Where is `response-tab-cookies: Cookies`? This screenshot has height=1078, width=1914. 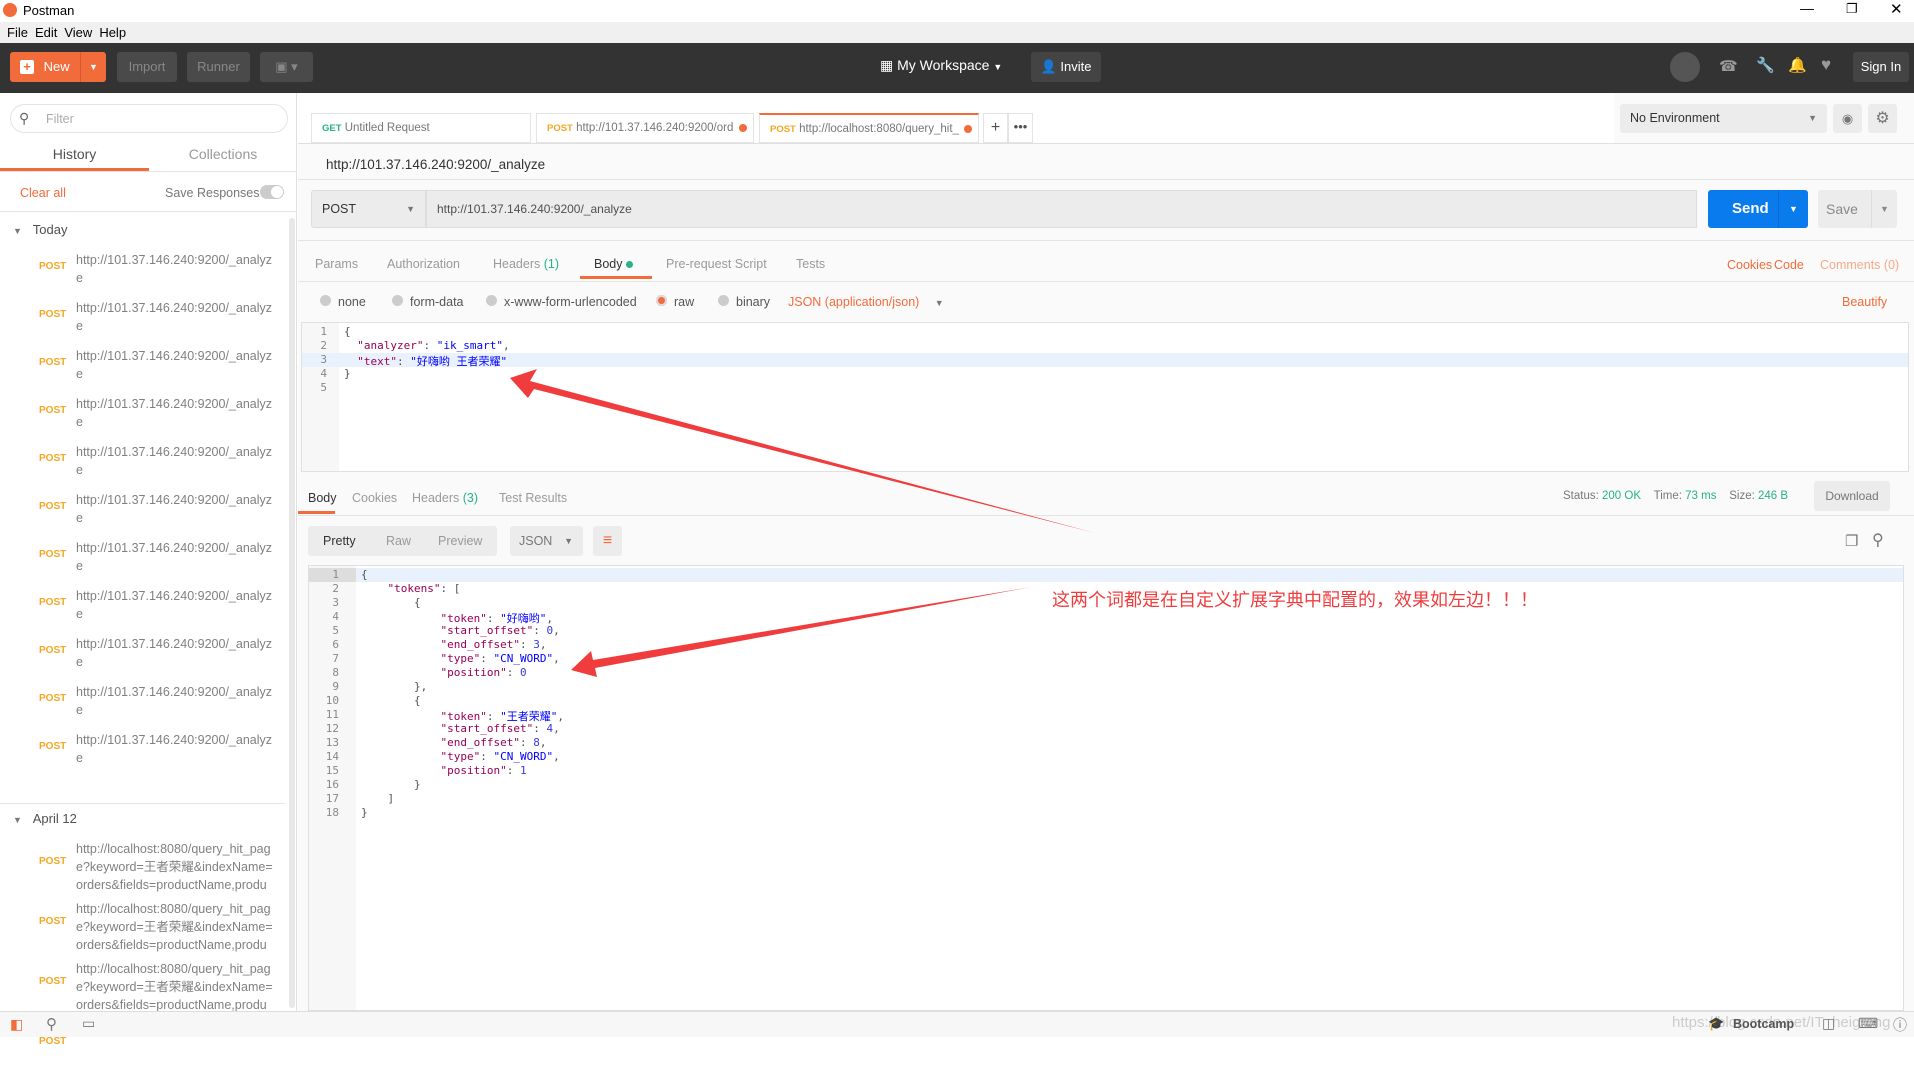 response-tab-cookies: Cookies is located at coordinates (374, 498).